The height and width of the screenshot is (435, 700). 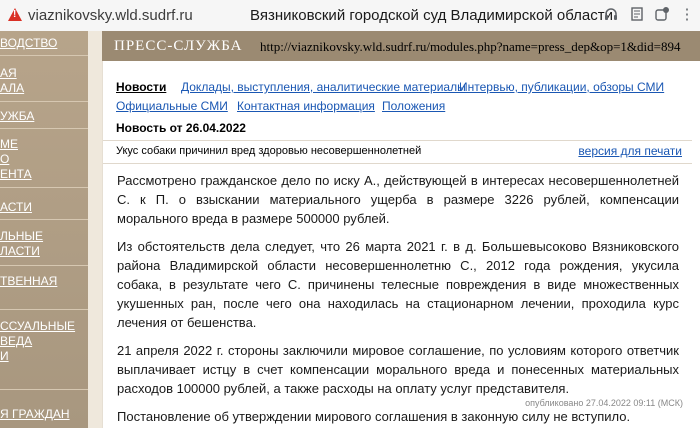 I want to click on published-timestamp: опубликовано 27.04.2022 09:11 (МСК), so click(x=604, y=403).